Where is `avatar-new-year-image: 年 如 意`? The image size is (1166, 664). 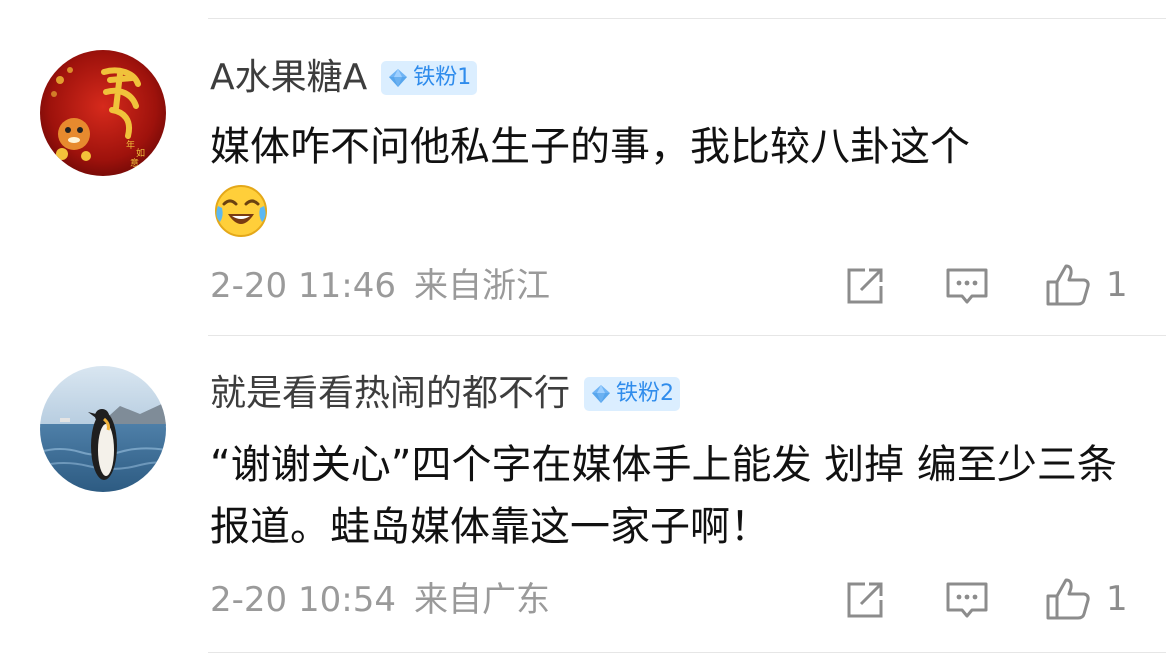 avatar-new-year-image: 年 如 意 is located at coordinates (103, 113).